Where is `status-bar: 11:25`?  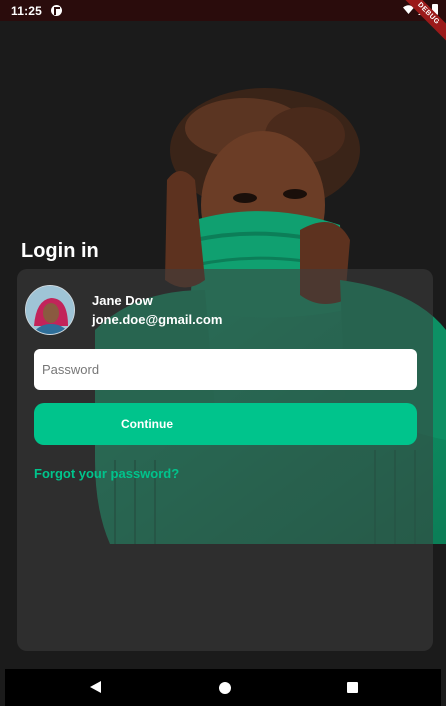
status-bar: 11:25 is located at coordinates (223, 10).